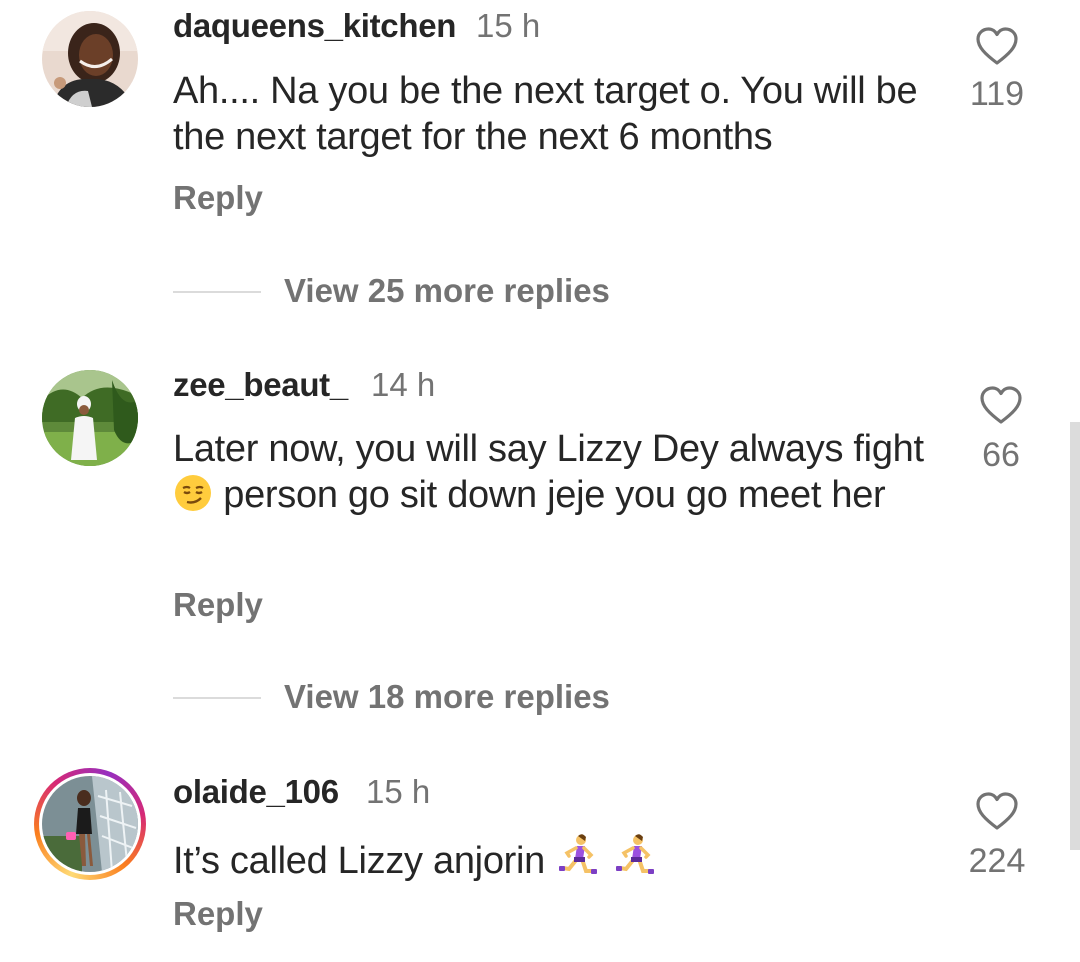 The image size is (1080, 962). I want to click on view-more-replies: View 18 more replies, so click(403, 698).